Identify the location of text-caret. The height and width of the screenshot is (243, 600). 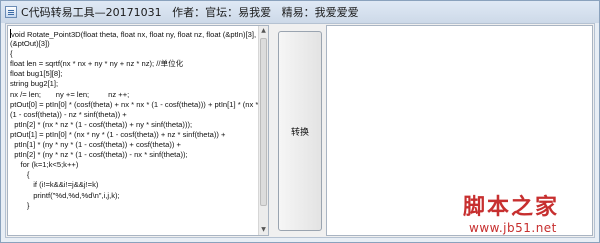
(10, 33).